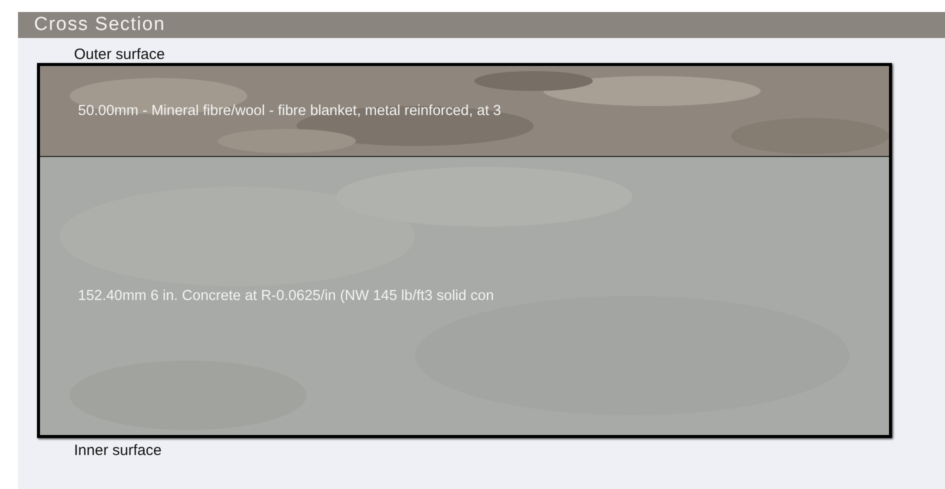 The width and height of the screenshot is (945, 489). What do you see at coordinates (117, 451) in the screenshot?
I see `inner-surface-label: Inner surface` at bounding box center [117, 451].